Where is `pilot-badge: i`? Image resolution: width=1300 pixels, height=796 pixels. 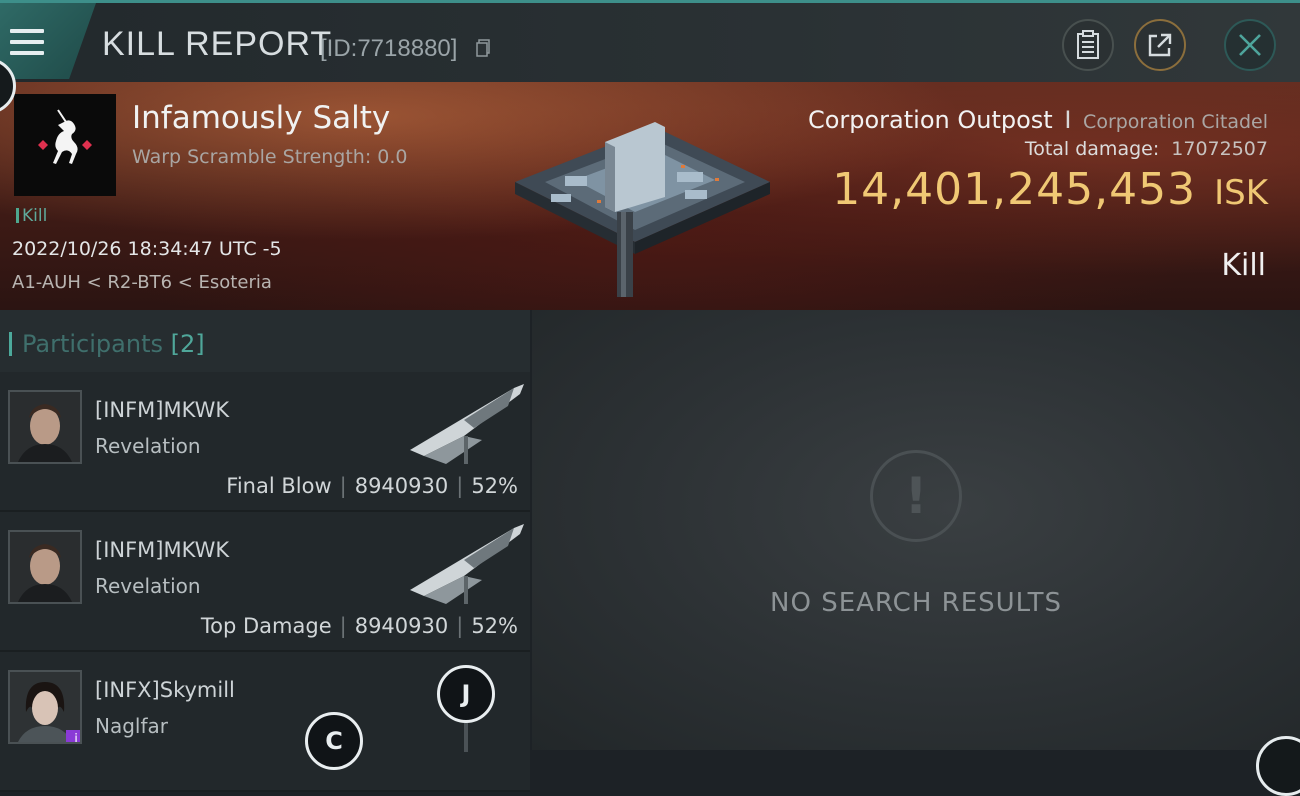
pilot-badge: i is located at coordinates (73, 736).